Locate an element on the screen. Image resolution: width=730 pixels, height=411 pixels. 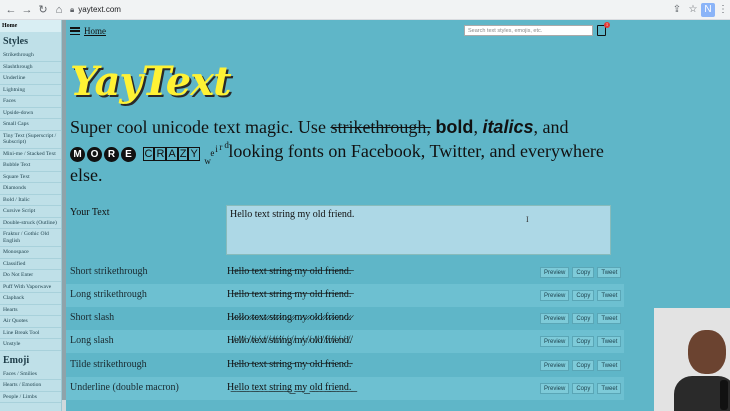
browser-toolbar: ← → ↻ ⌂ 🔒︎ yaytext.com ⇪ ☆ N ⋮ is located at coordinates (365, 10).